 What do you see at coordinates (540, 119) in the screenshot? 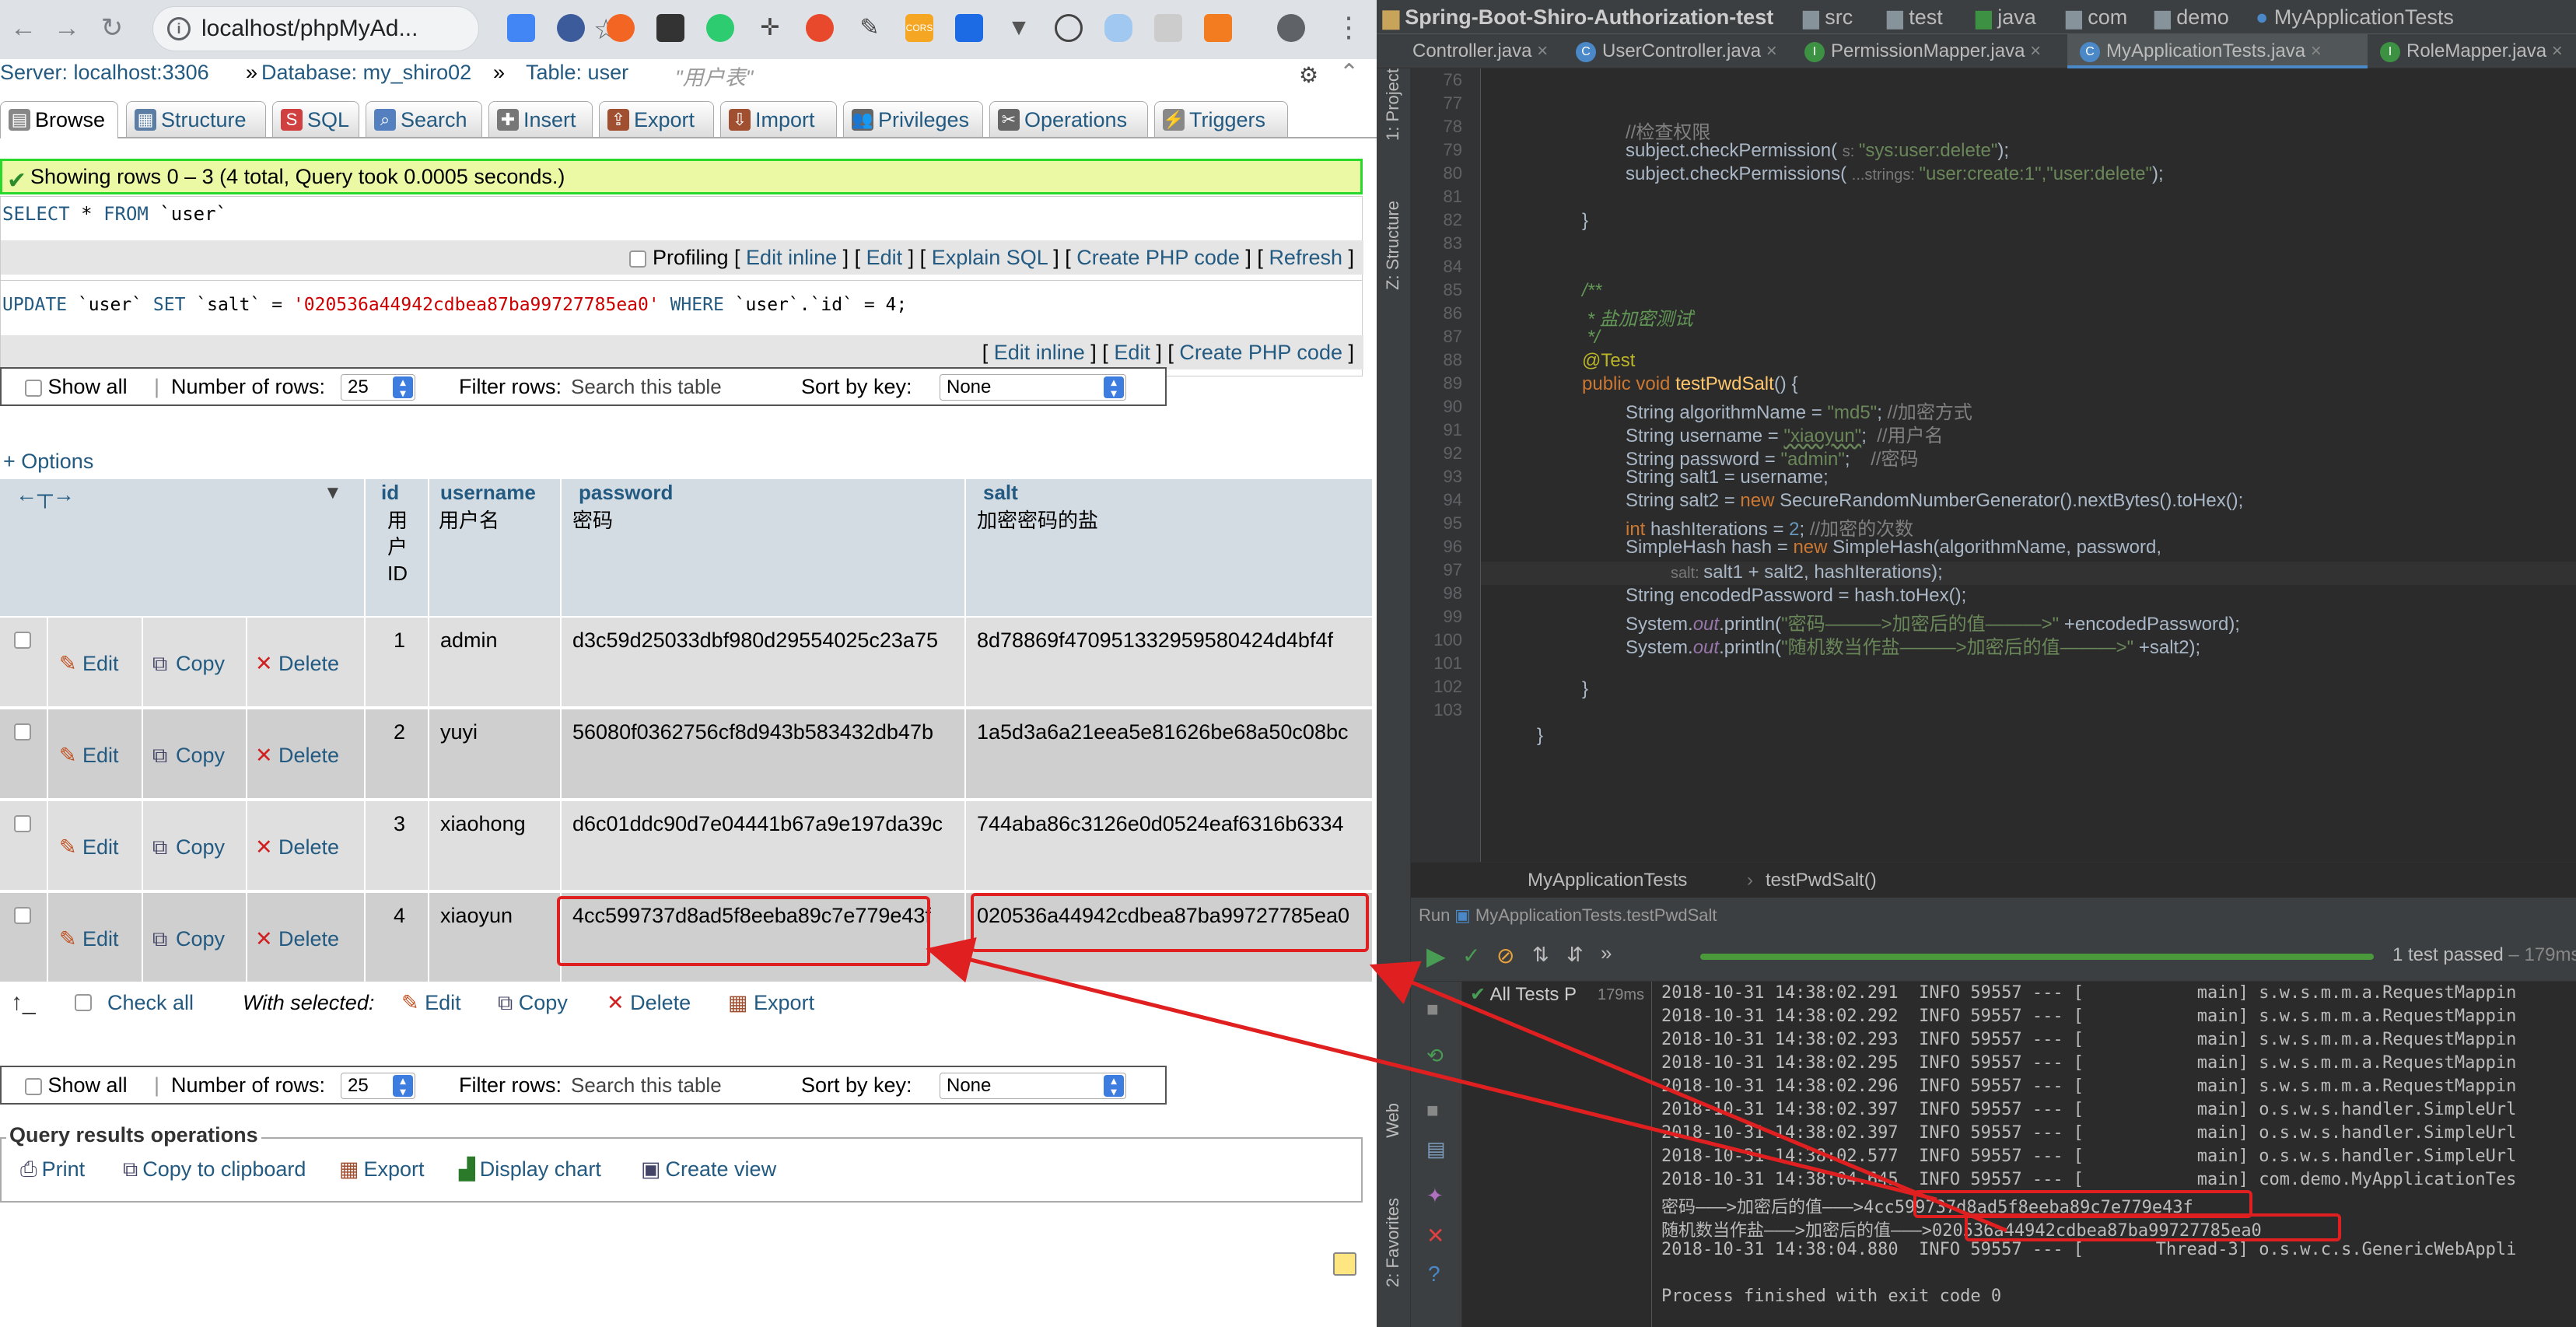
I see `tab-insert: ✚ Insert` at bounding box center [540, 119].